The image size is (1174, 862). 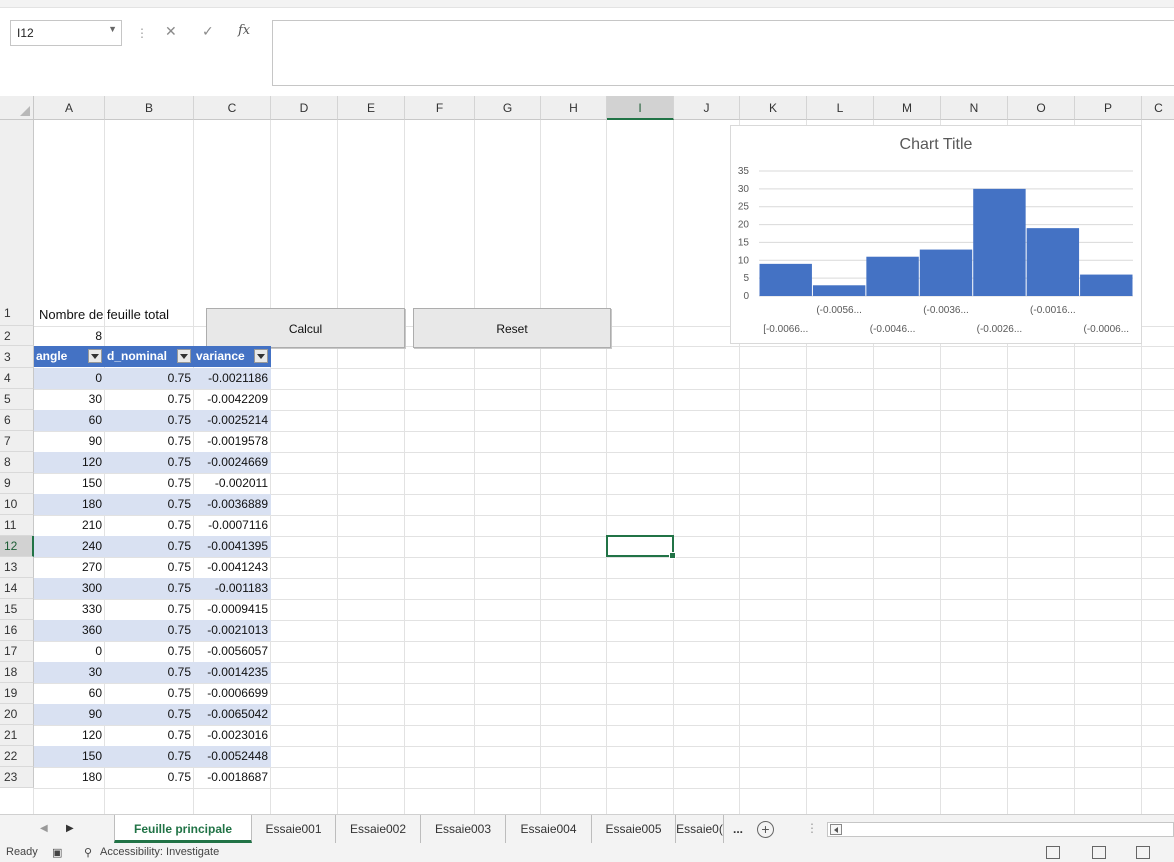 What do you see at coordinates (69, 378) in the screenshot?
I see `table-cell: 0` at bounding box center [69, 378].